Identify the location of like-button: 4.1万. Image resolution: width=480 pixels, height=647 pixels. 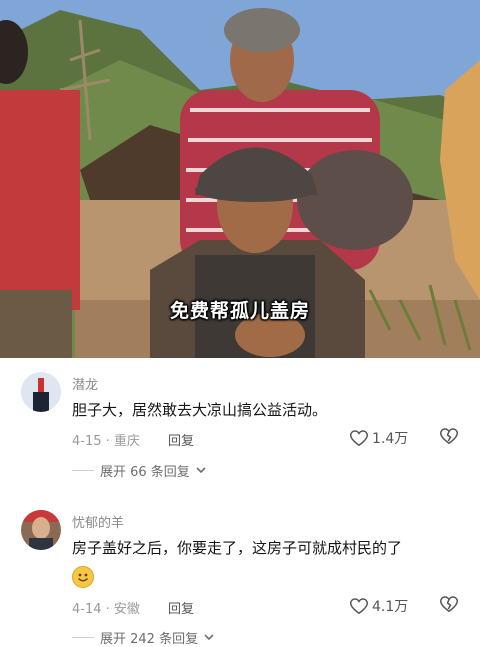
(379, 606).